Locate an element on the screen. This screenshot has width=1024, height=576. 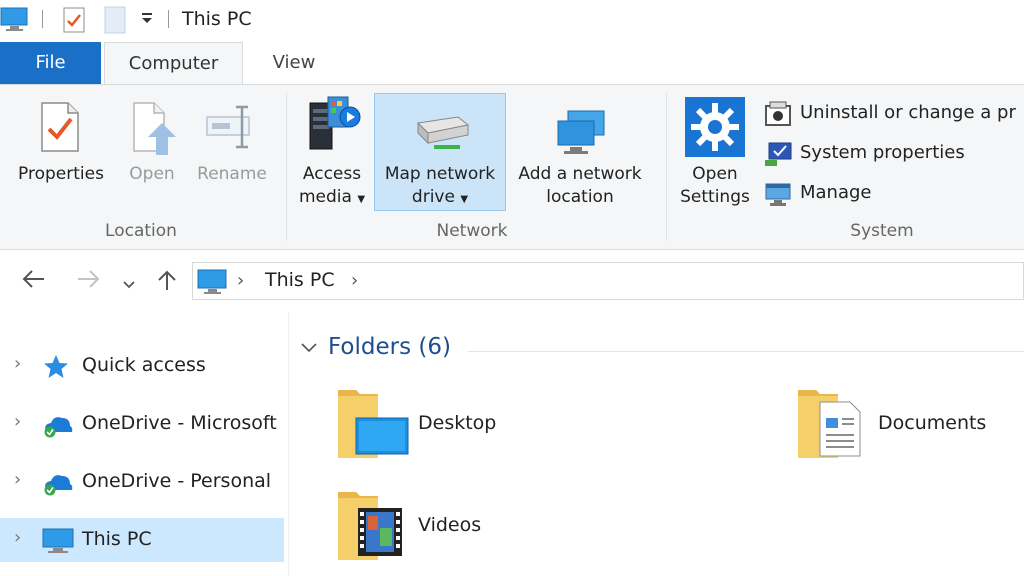
nav-item-label: OneDrive - Microsoft is located at coordinates (179, 423).